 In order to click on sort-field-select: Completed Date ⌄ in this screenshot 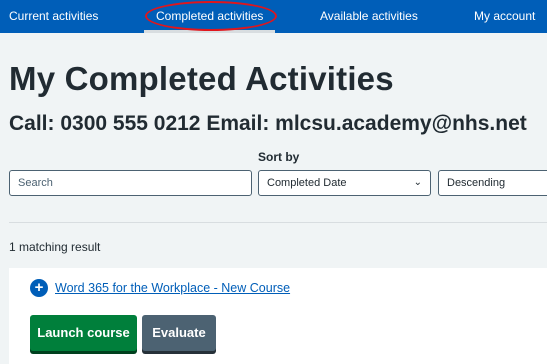, I will do `click(344, 183)`.